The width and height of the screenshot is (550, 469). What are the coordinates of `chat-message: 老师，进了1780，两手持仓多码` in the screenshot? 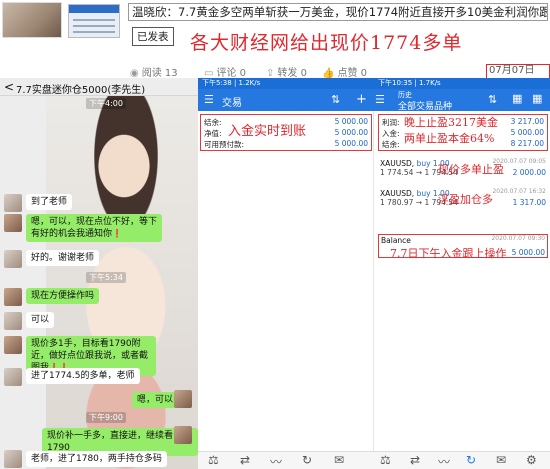 It's located at (96, 459).